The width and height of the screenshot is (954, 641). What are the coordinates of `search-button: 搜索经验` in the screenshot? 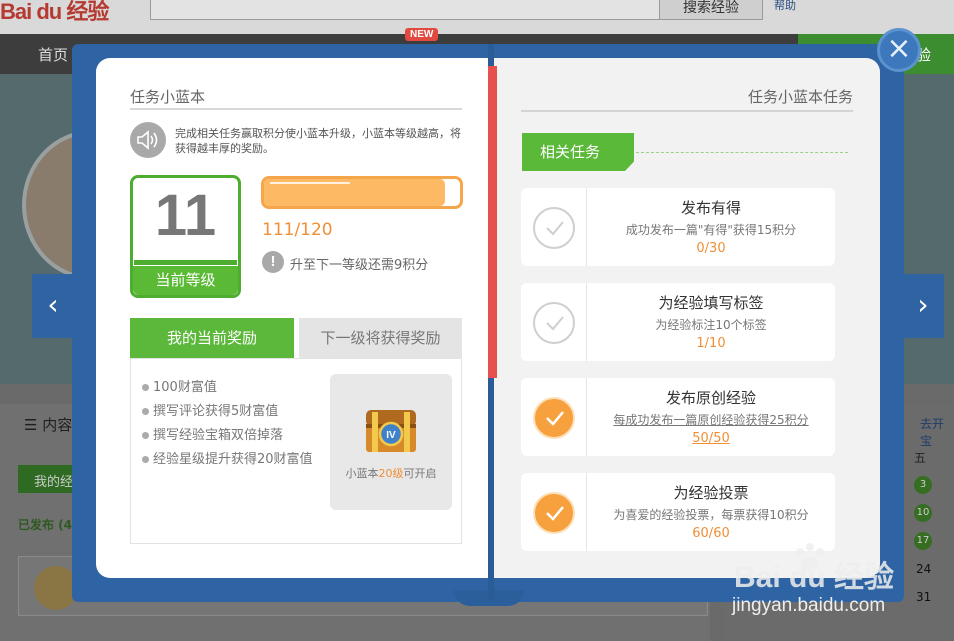 It's located at (711, 10).